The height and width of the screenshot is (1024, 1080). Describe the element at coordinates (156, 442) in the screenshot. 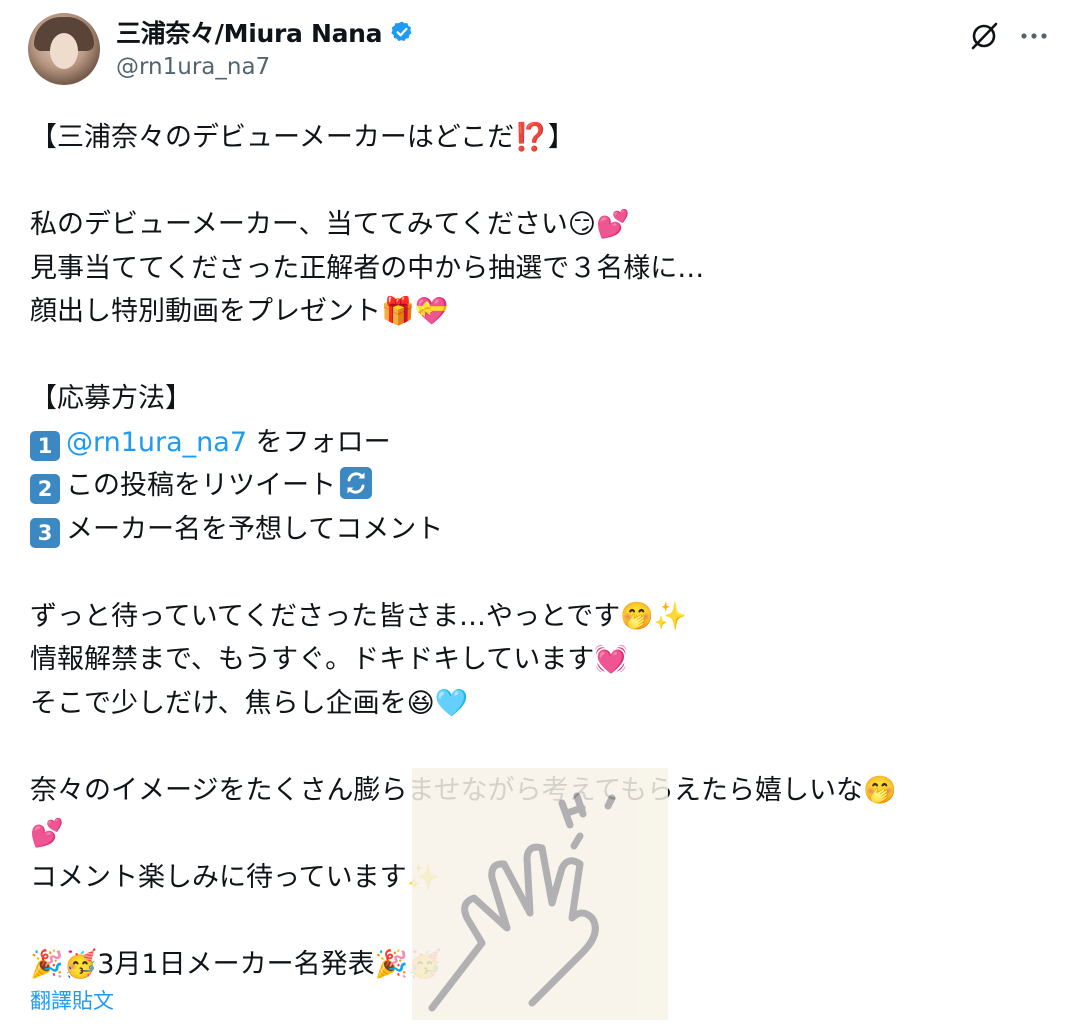

I see `mention-link: @rn1ura_na7` at that location.